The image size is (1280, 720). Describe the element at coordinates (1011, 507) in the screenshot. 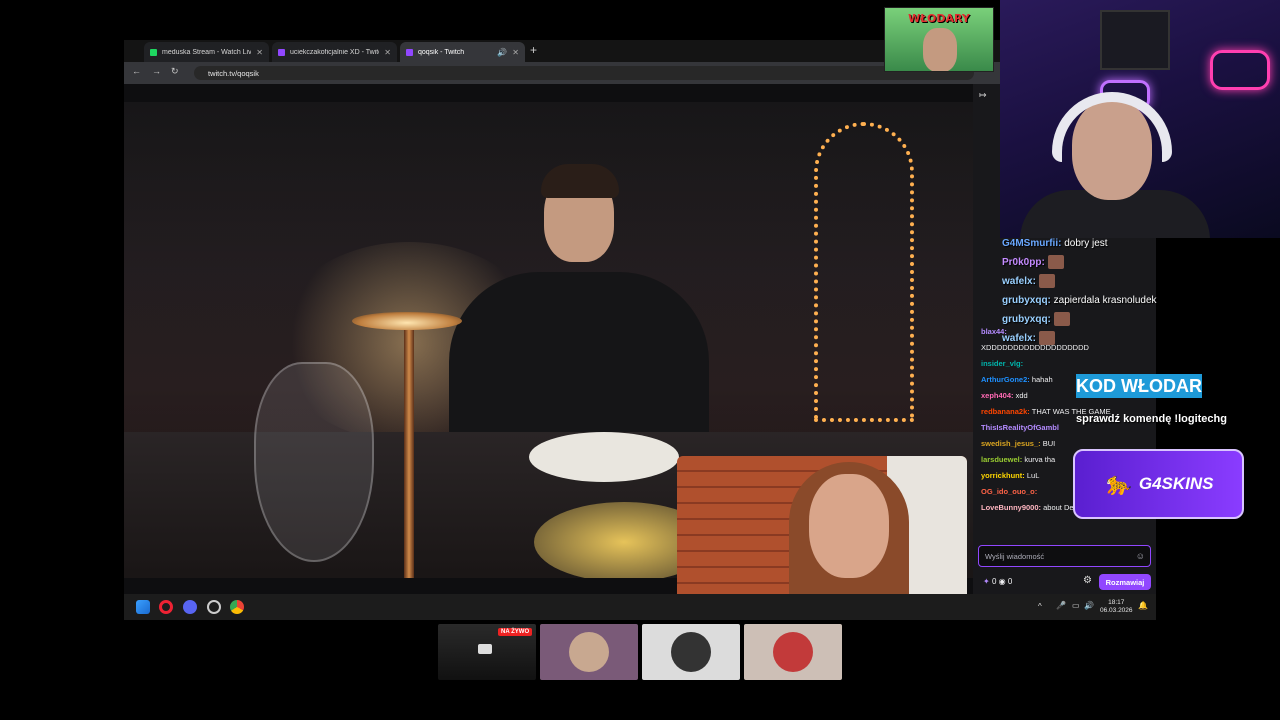

I see `chat-username: LoveBunny9000:` at that location.